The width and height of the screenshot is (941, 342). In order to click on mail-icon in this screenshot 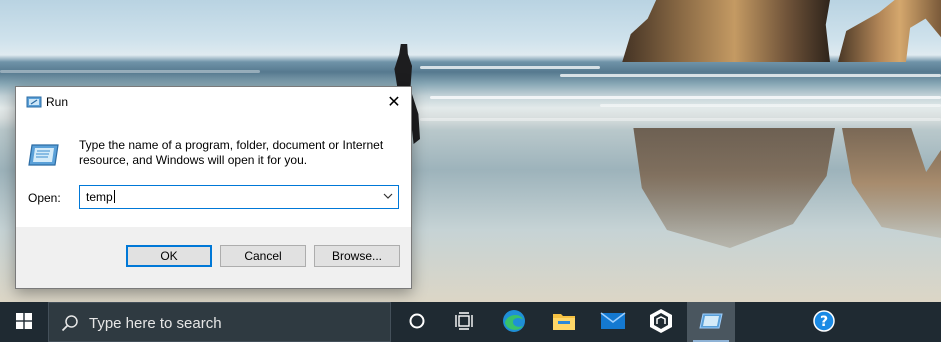, I will do `click(613, 322)`.